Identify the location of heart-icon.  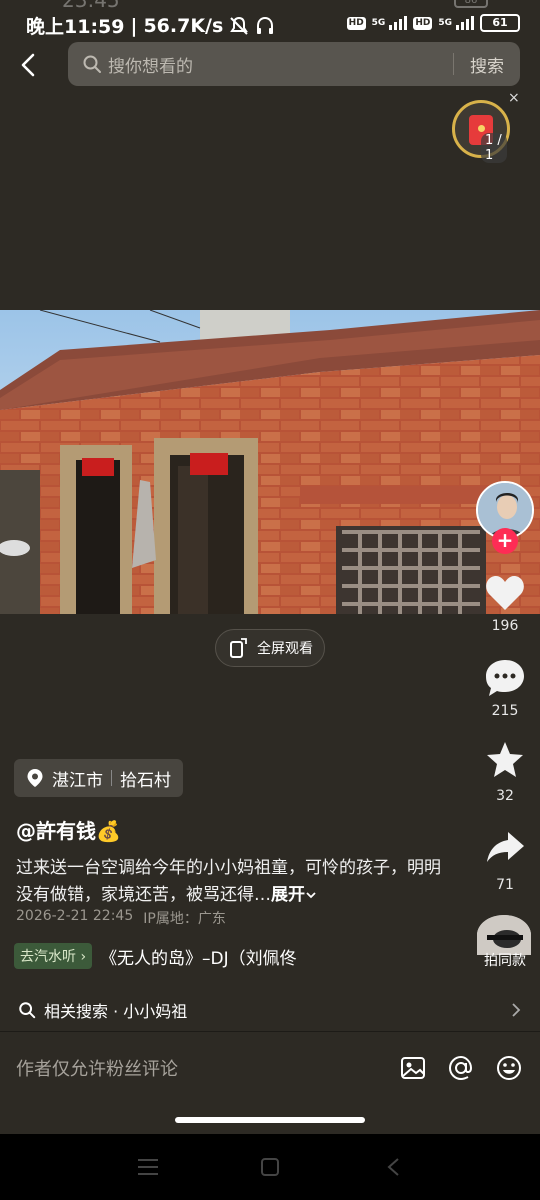
(505, 593).